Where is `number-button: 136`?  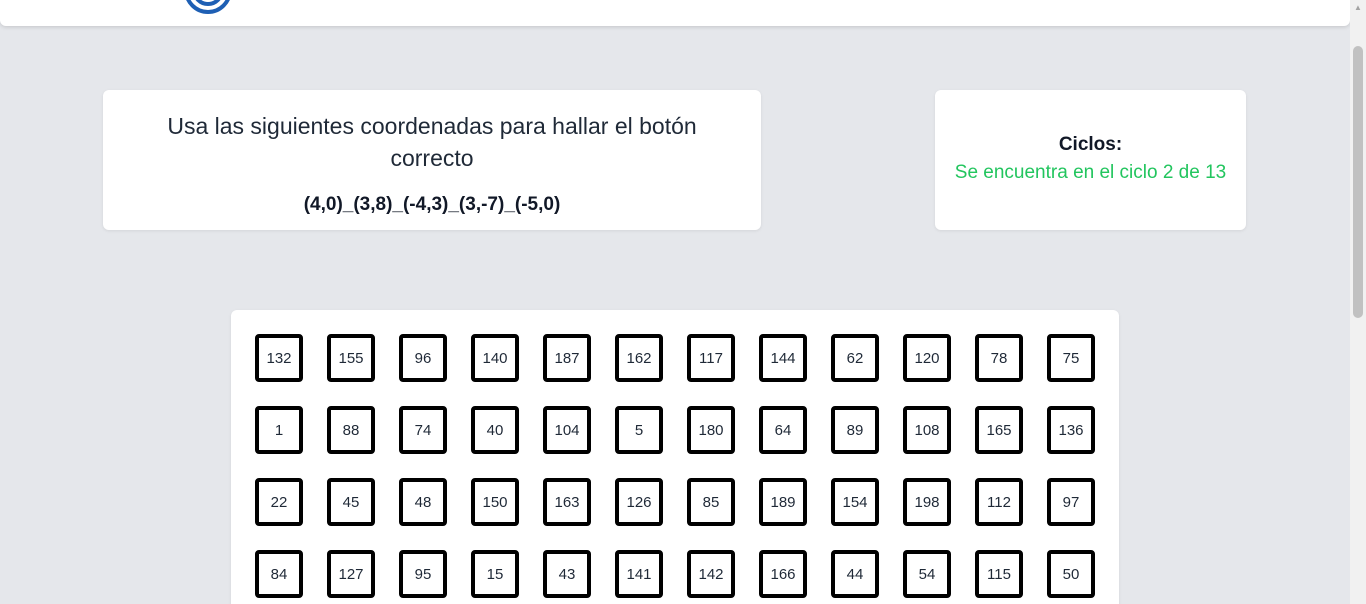
number-button: 136 is located at coordinates (1071, 430).